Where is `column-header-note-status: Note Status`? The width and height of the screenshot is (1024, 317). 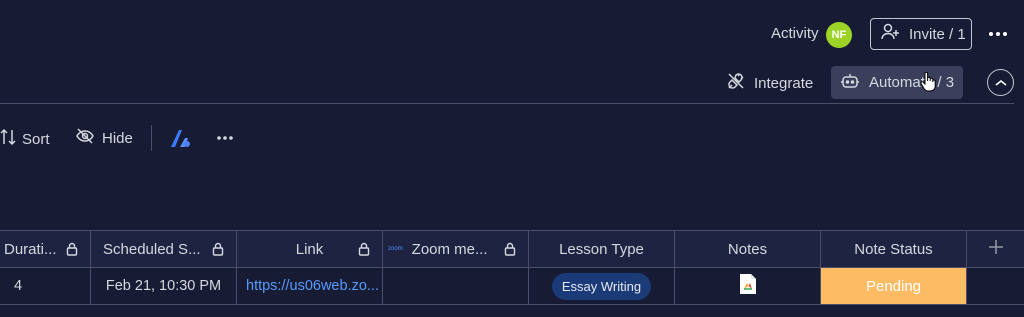 column-header-note-status: Note Status is located at coordinates (894, 249).